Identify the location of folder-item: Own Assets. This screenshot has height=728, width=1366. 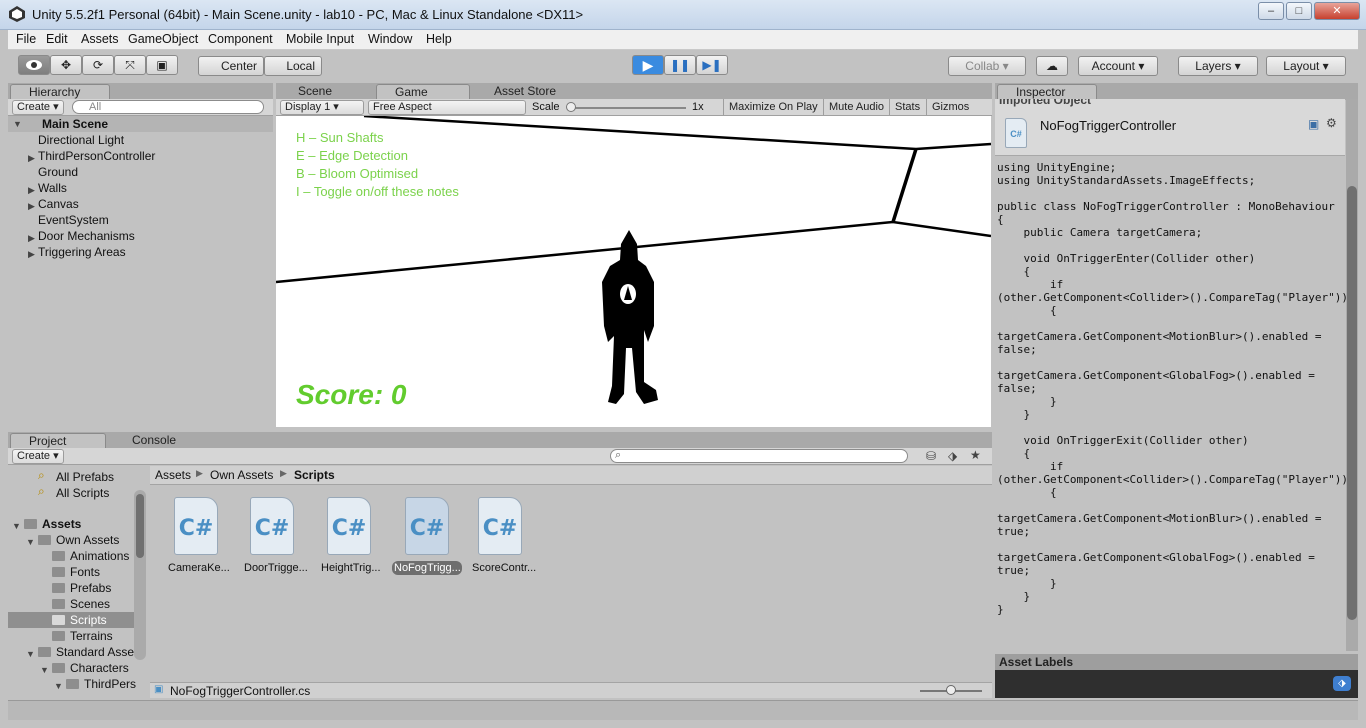
(87, 540).